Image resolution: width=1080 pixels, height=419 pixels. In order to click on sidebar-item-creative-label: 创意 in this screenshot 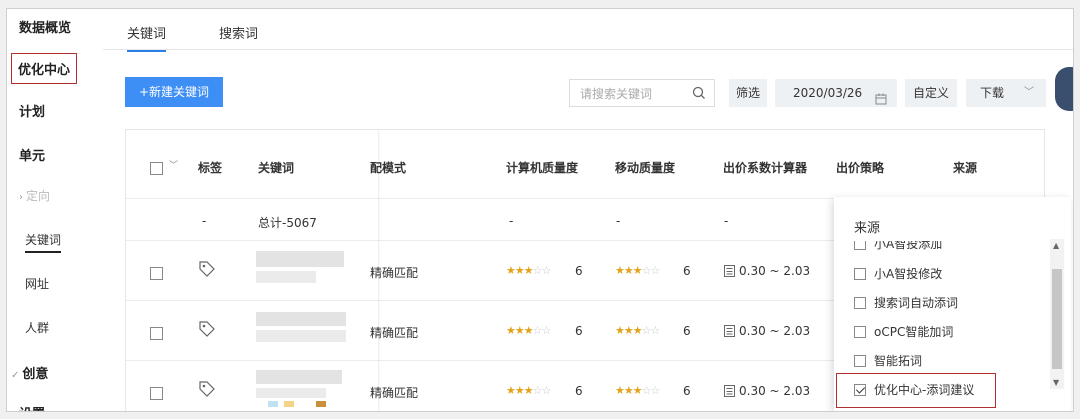, I will do `click(35, 374)`.